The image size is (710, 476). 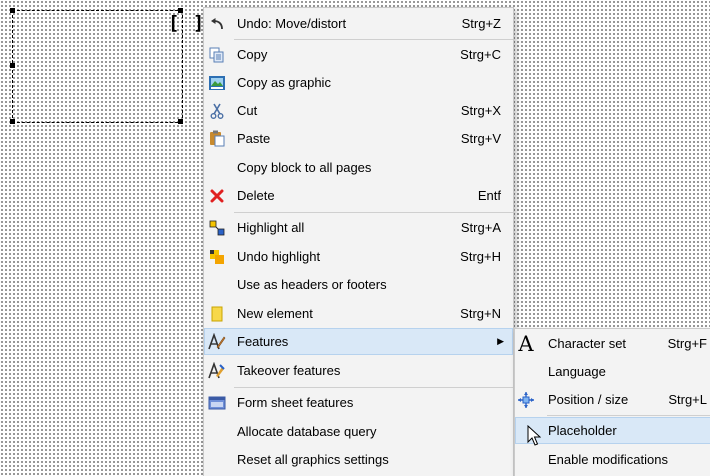 I want to click on menu-item-label: Use as headers or footers, so click(x=312, y=284).